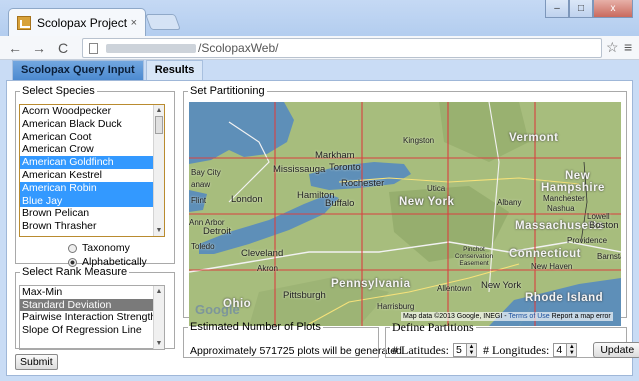 The height and width of the screenshot is (381, 639). I want to click on map-label: Connecticut, so click(545, 254).